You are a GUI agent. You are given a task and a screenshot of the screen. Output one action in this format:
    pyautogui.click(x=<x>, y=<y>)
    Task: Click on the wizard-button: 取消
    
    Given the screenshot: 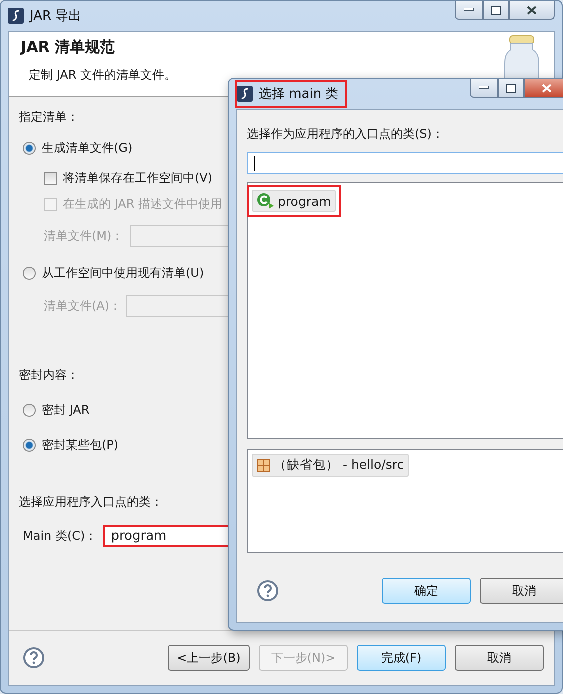 What is the action you would take?
    pyautogui.click(x=499, y=658)
    